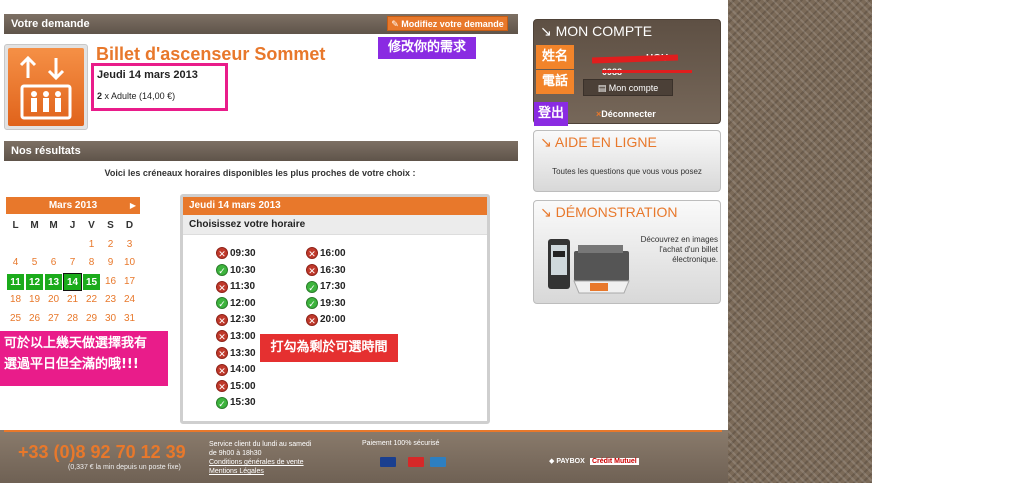  I want to click on calendar-day: 20, so click(53, 299).